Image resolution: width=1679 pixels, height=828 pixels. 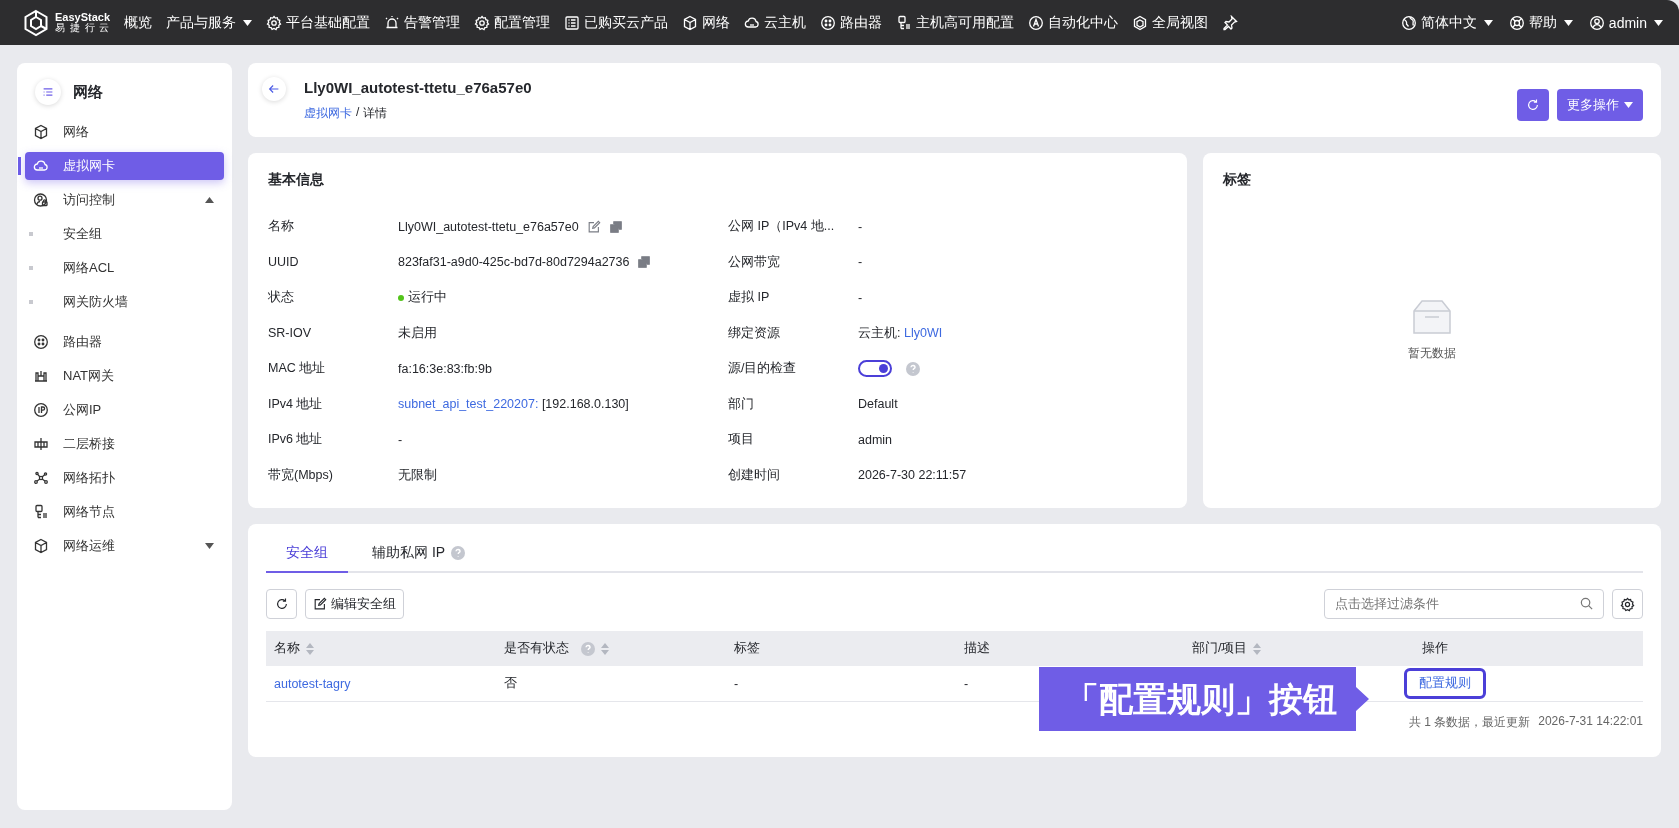 What do you see at coordinates (1073, 22) in the screenshot?
I see `nav-menu-item: 自动化中心` at bounding box center [1073, 22].